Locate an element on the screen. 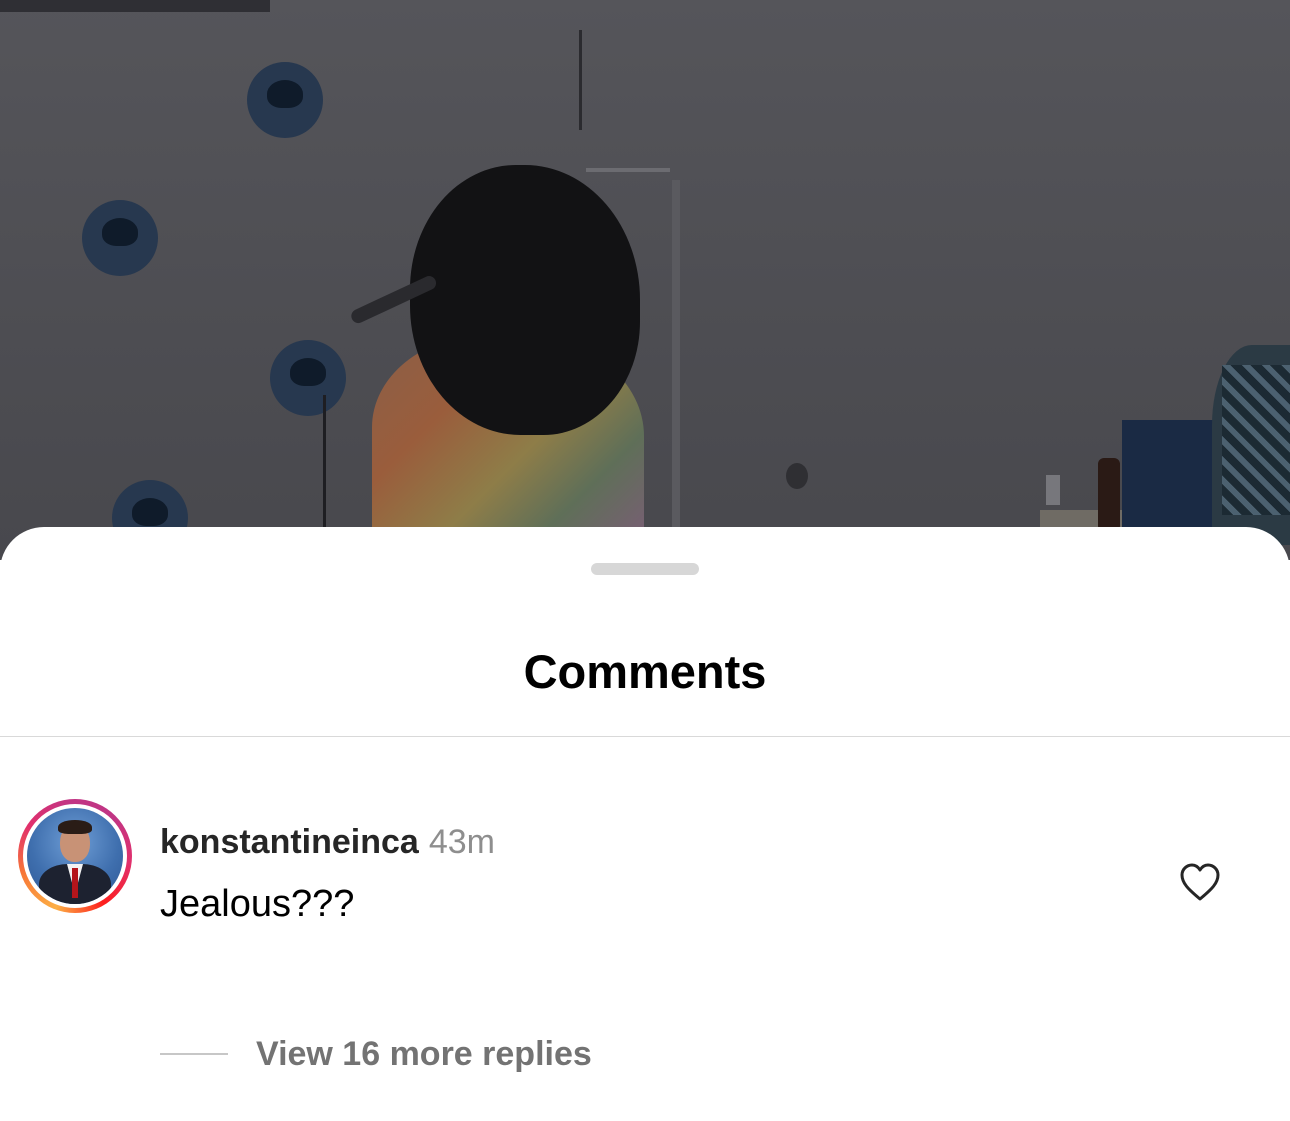  backdrop-door-frame is located at coordinates (676, 360).